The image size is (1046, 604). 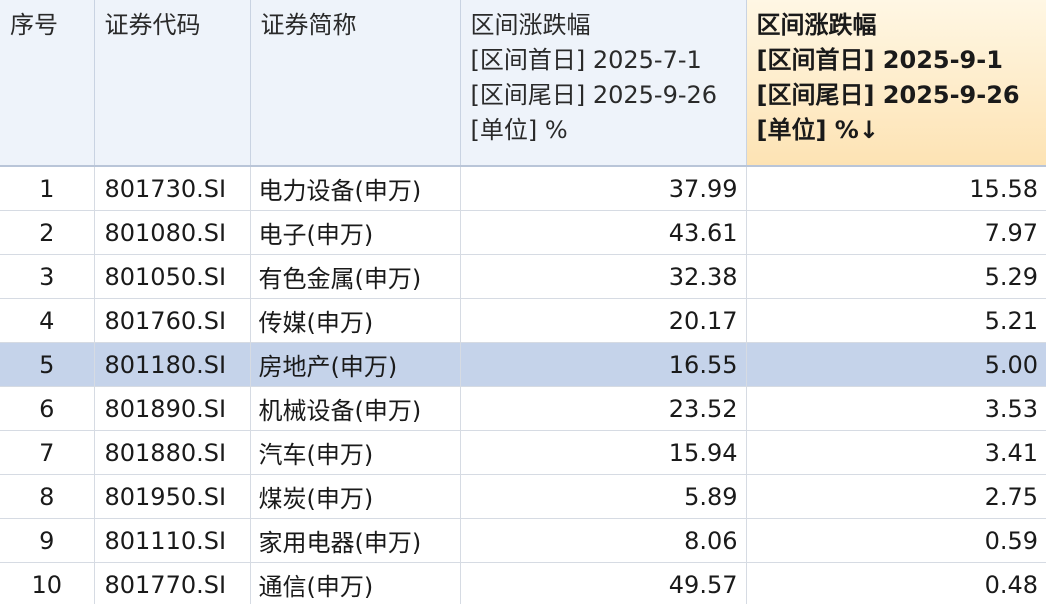 What do you see at coordinates (308, 25) in the screenshot?
I see `header-name-label: 证券简称` at bounding box center [308, 25].